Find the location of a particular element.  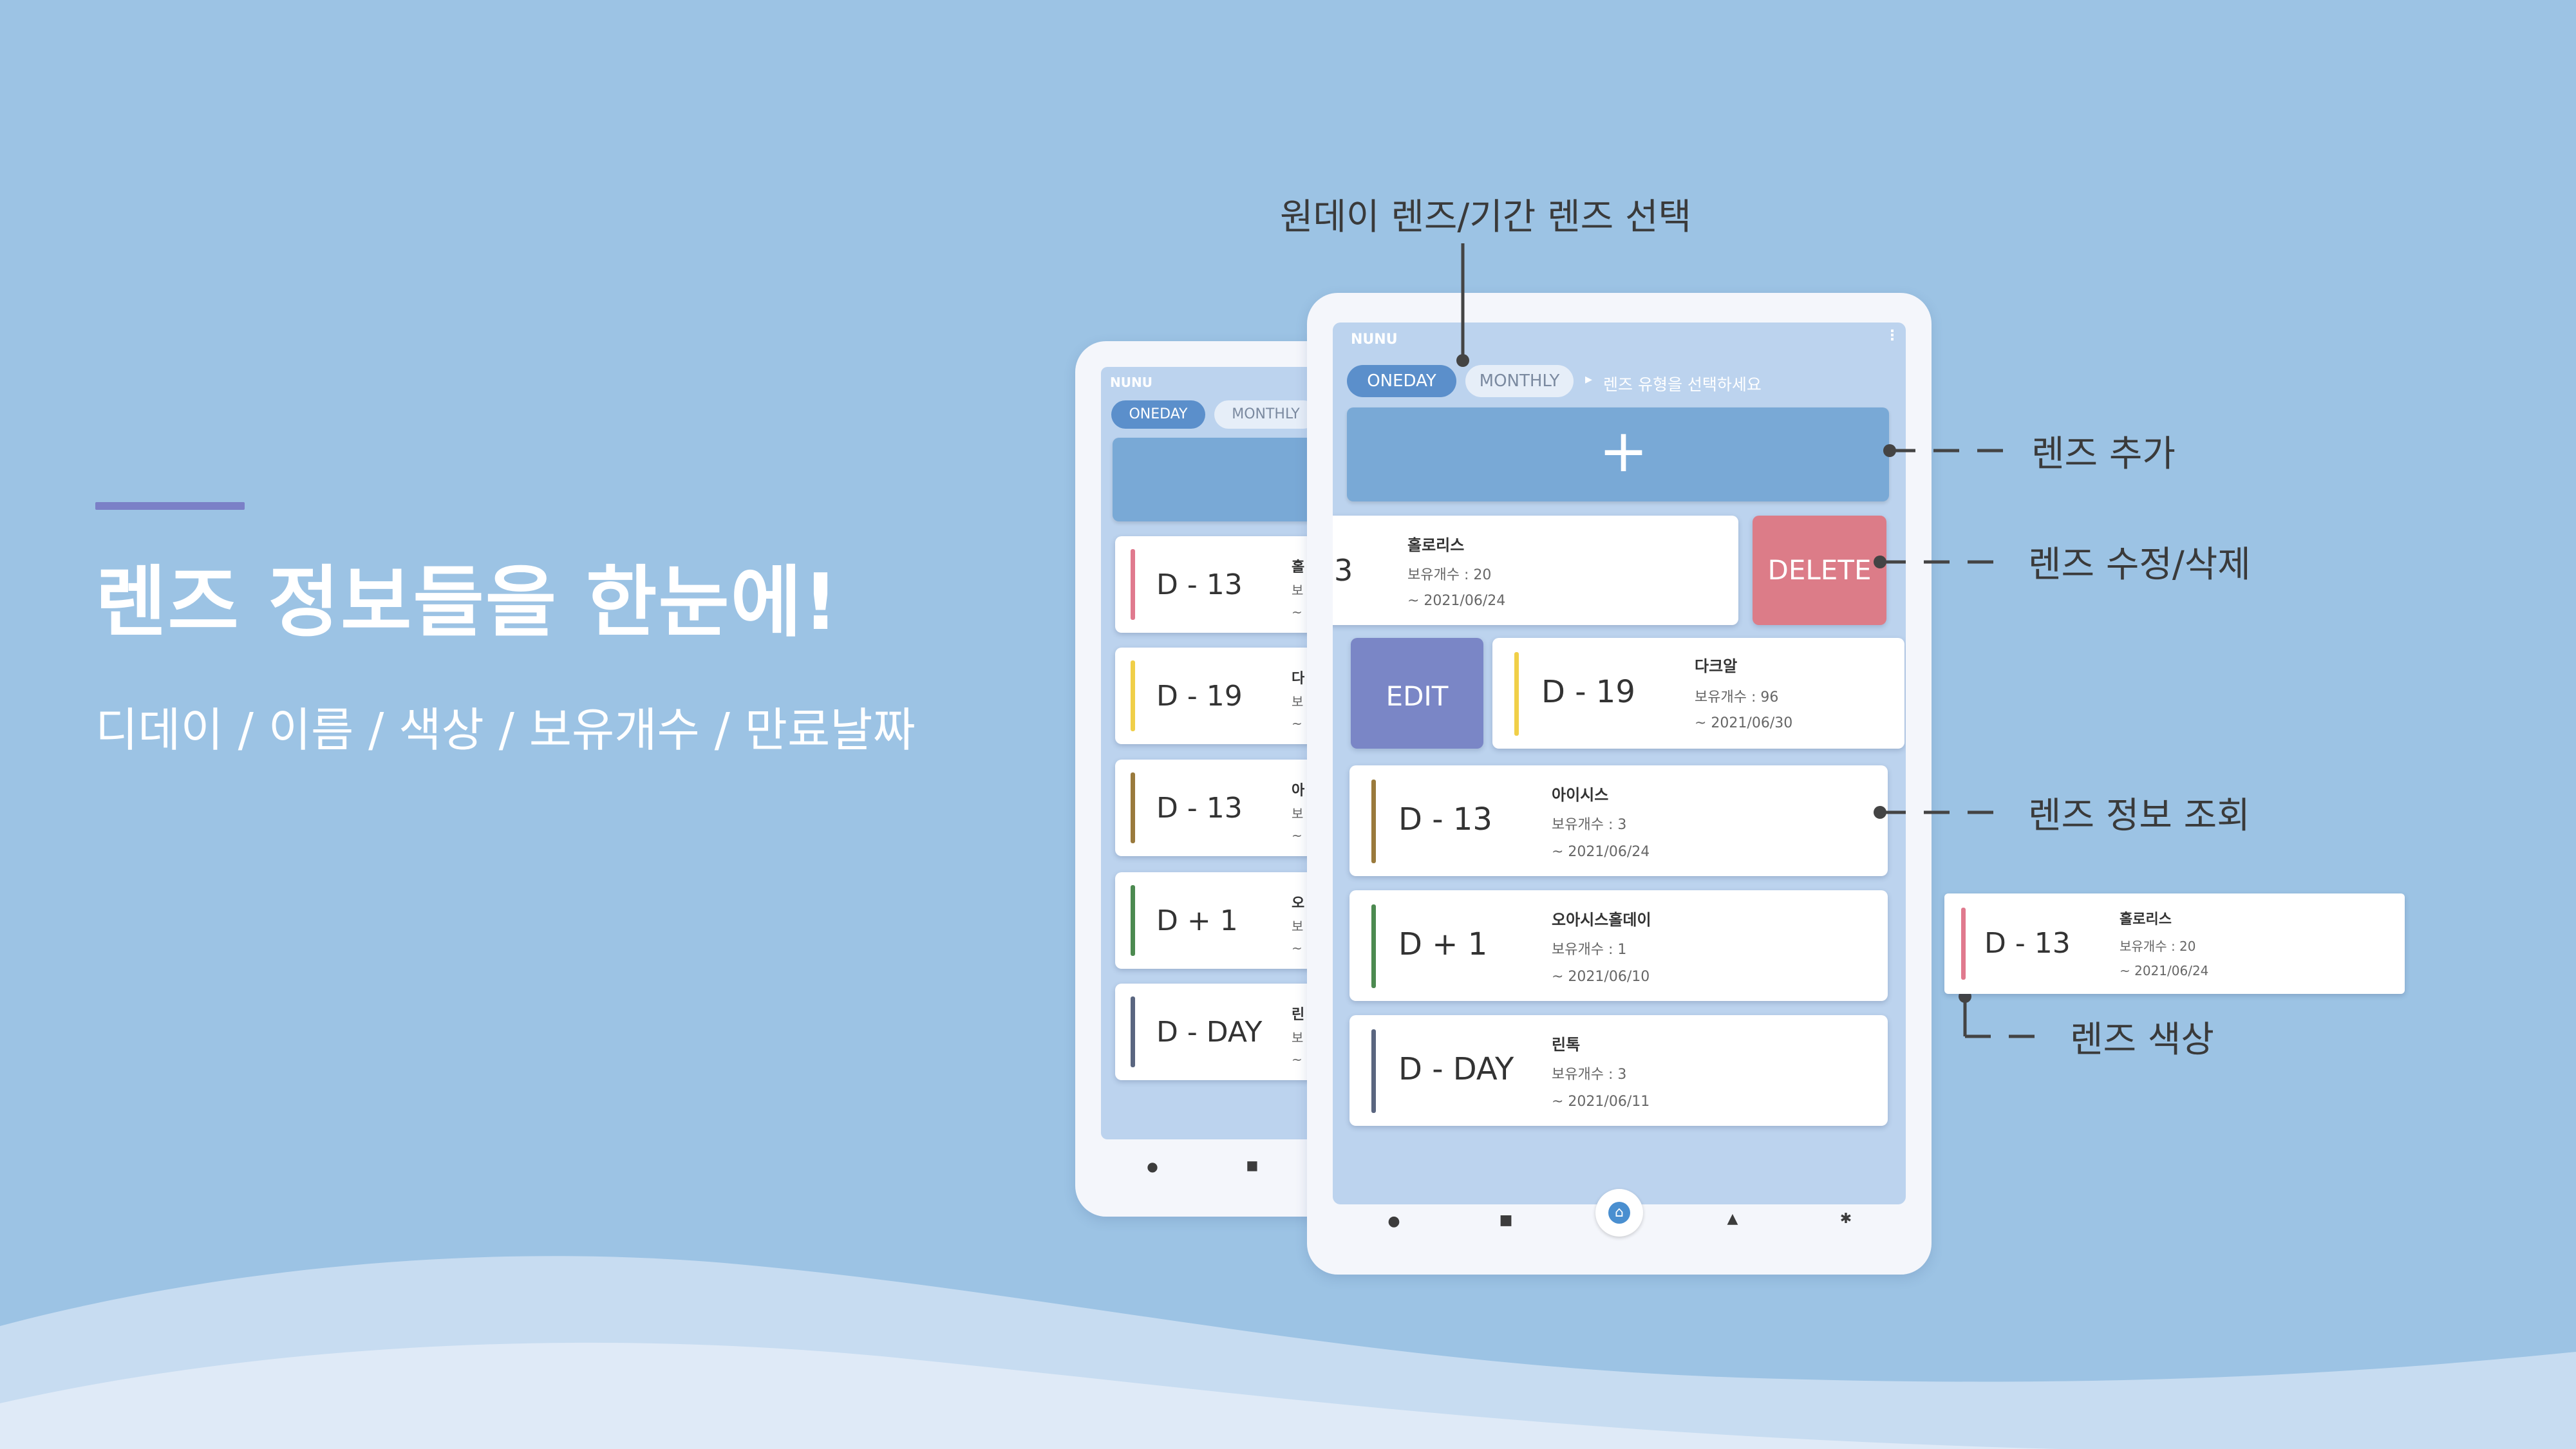

annotation-add: 렌즈 추가 is located at coordinates (2103, 454).